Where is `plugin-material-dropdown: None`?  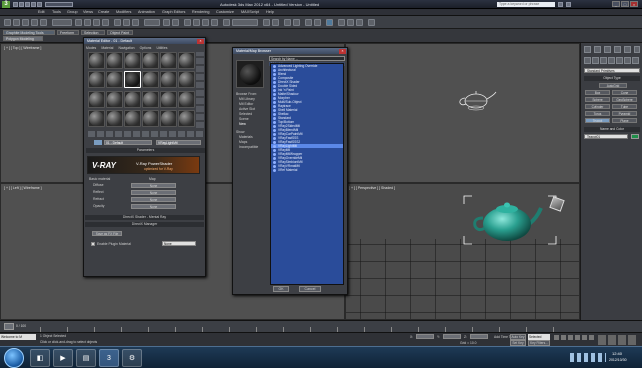
plugin-material-dropdown: None is located at coordinates (179, 243).